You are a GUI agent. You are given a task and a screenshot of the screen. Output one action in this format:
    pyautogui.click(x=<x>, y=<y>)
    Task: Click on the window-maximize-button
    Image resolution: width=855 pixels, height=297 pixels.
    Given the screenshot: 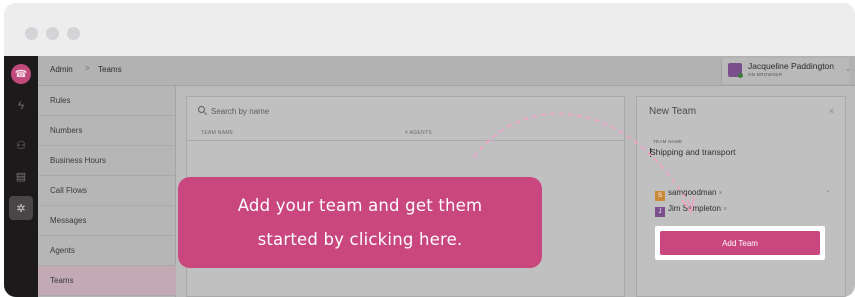 What is the action you would take?
    pyautogui.click(x=73, y=33)
    